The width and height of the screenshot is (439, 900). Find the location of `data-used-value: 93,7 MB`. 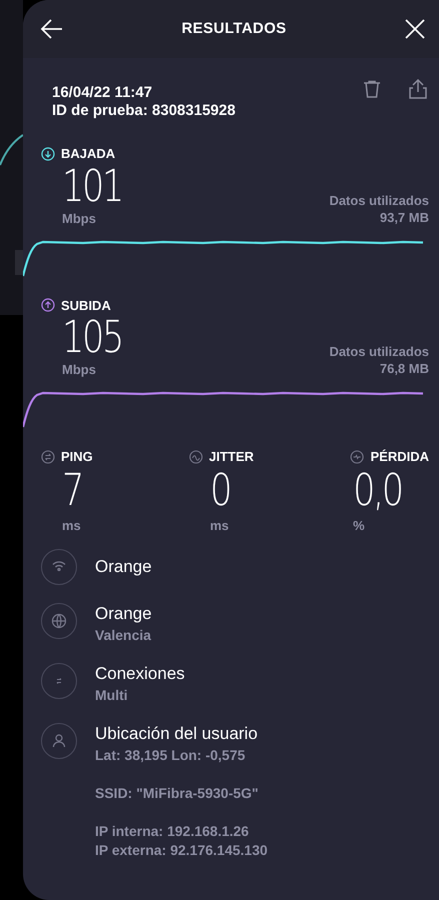

data-used-value: 93,7 MB is located at coordinates (404, 217).